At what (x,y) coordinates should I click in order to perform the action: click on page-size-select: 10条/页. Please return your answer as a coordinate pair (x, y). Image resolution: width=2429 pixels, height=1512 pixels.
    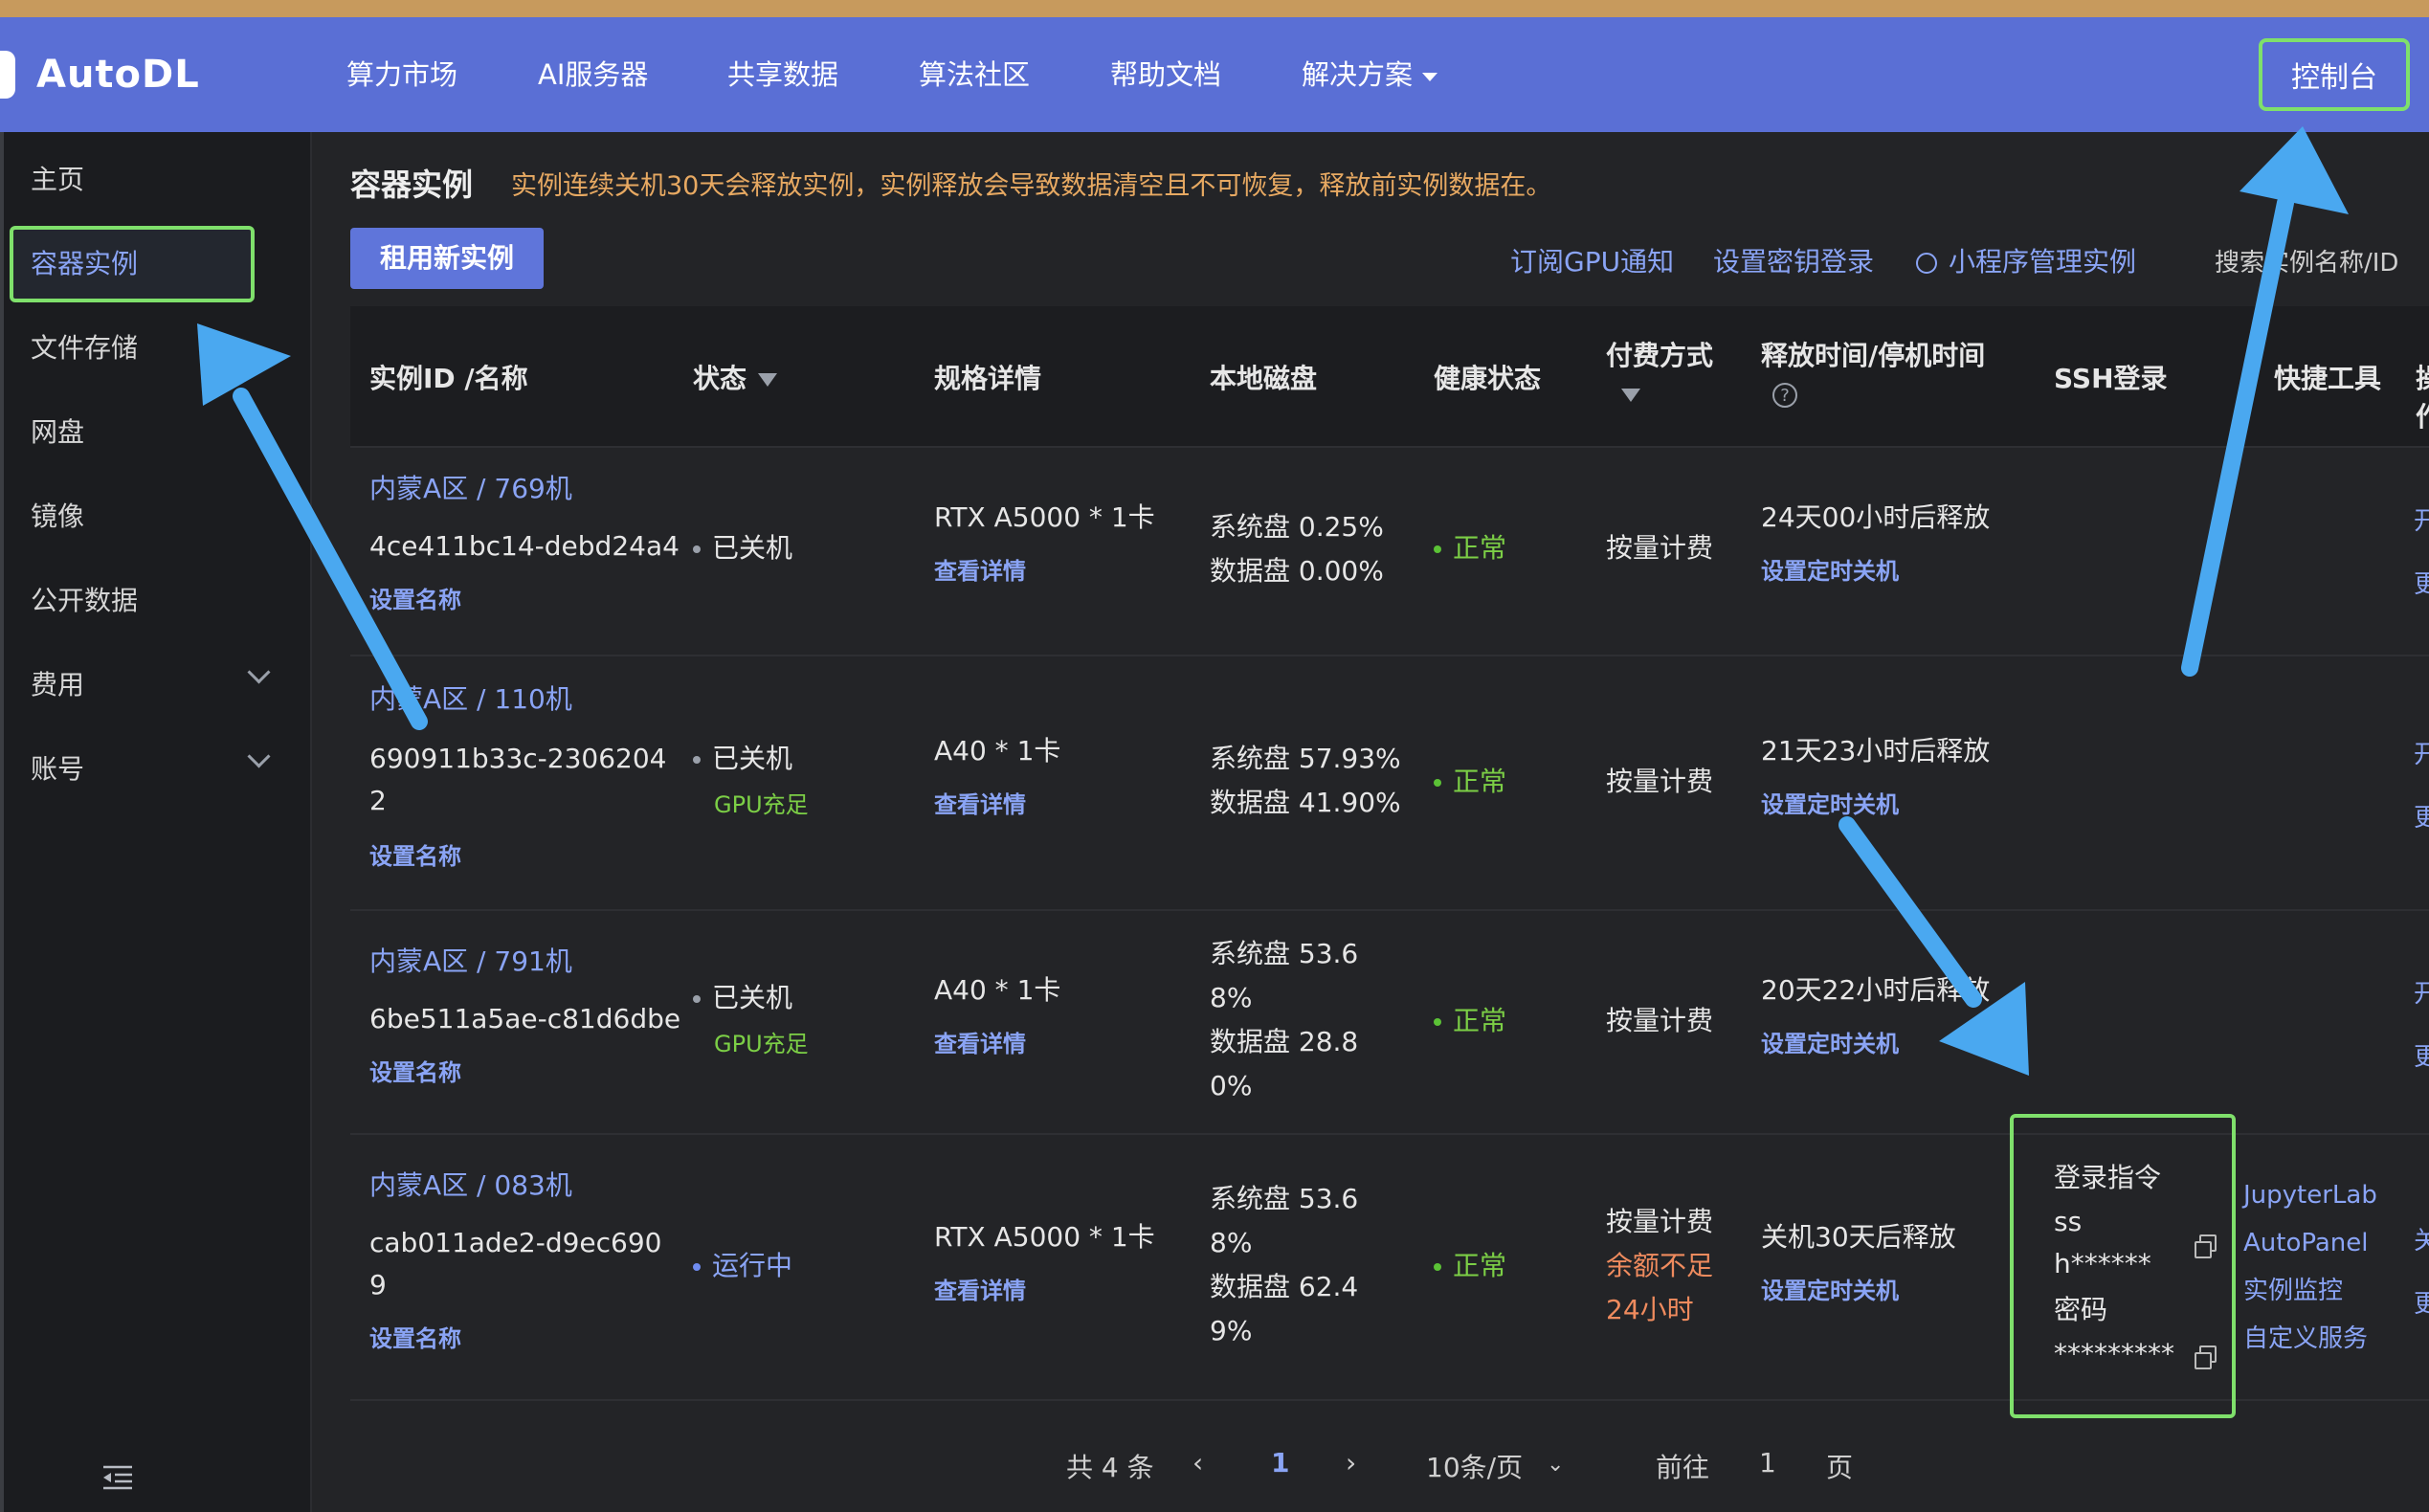
    Looking at the image, I should click on (1474, 1466).